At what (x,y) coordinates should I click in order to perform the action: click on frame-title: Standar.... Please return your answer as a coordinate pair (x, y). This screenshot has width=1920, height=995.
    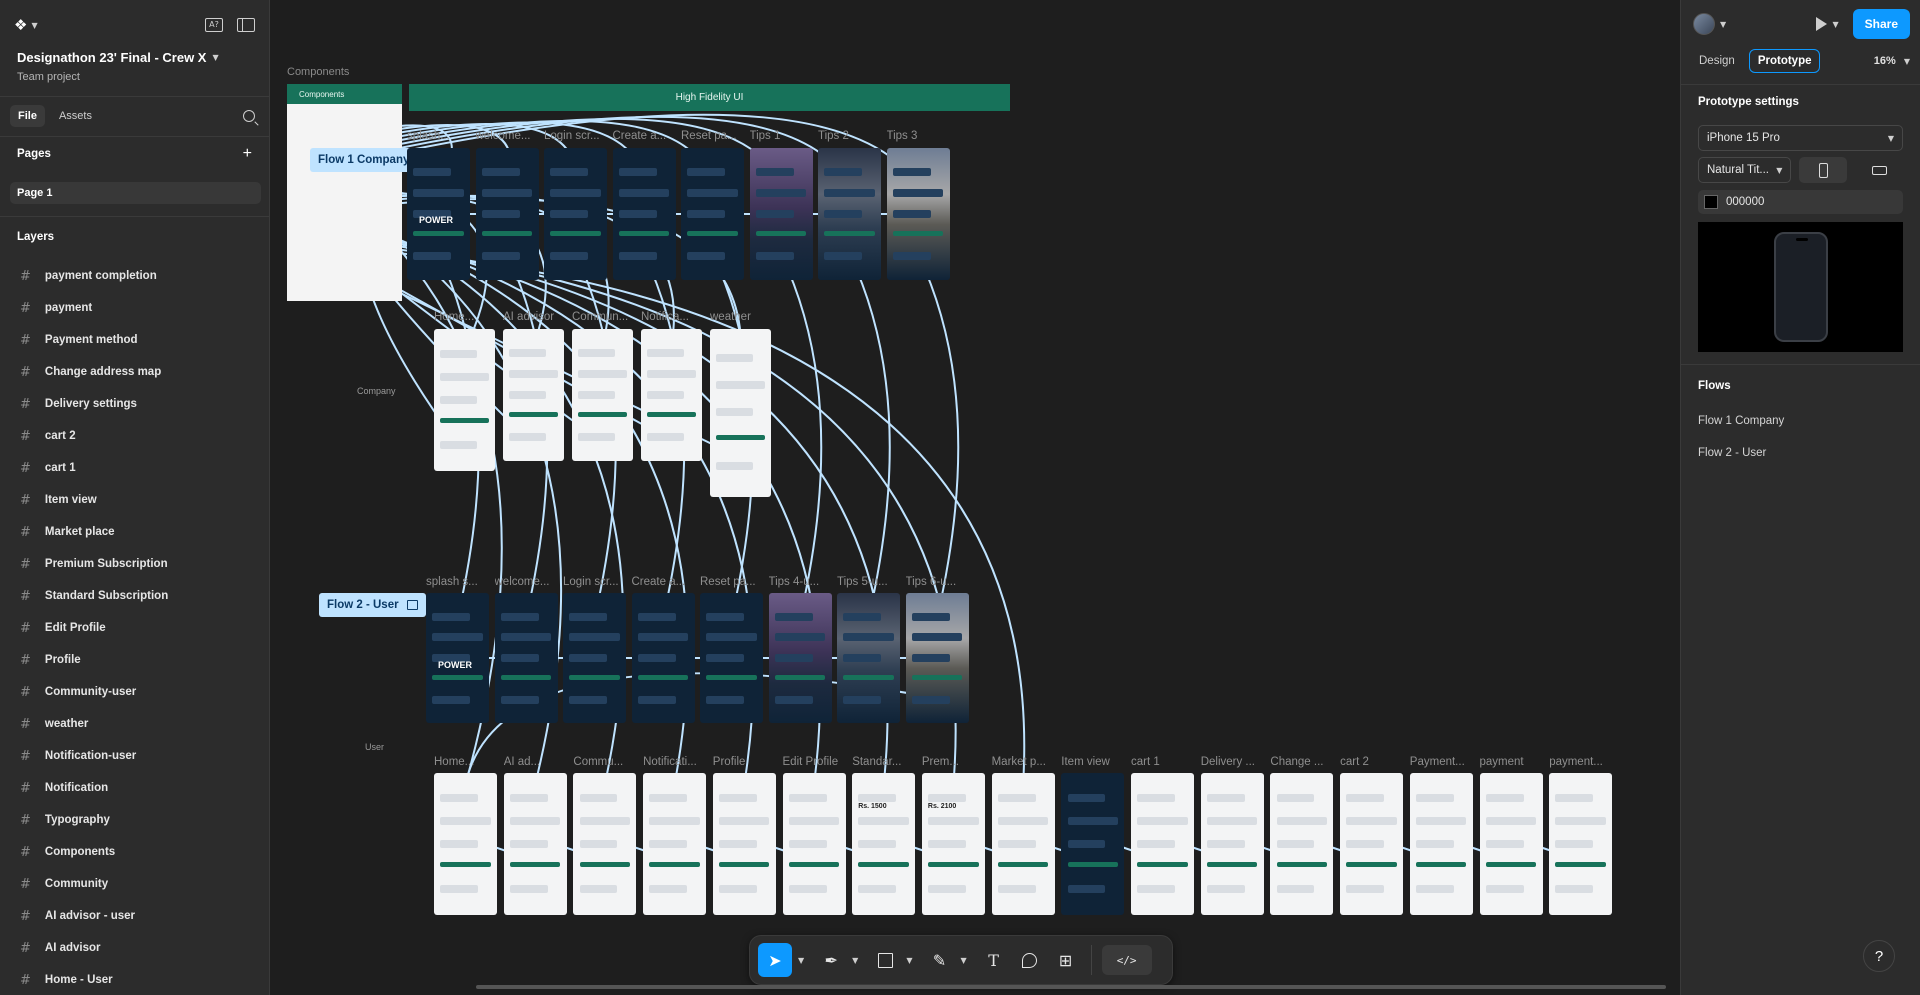
    Looking at the image, I should click on (884, 762).